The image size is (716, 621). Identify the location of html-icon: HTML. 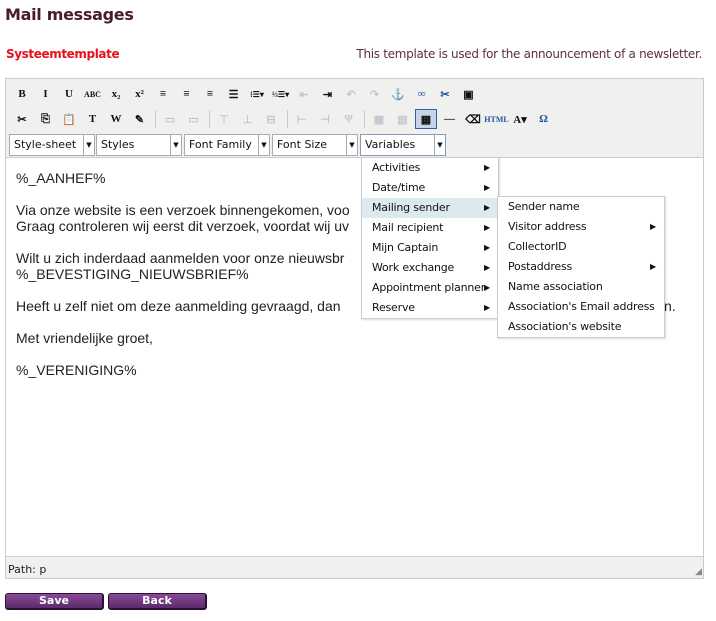
(496, 119).